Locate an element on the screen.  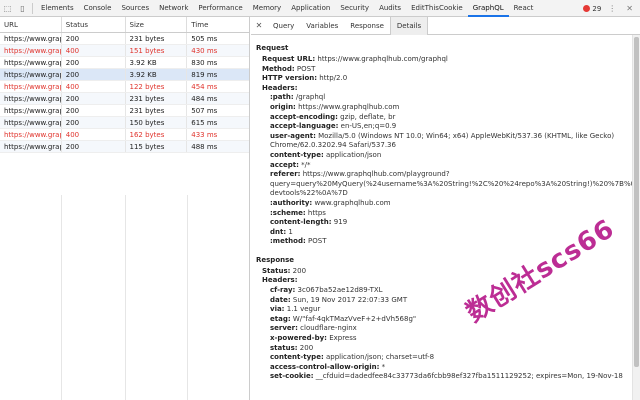
close-details-icon: ✕ is located at coordinates (259, 25).